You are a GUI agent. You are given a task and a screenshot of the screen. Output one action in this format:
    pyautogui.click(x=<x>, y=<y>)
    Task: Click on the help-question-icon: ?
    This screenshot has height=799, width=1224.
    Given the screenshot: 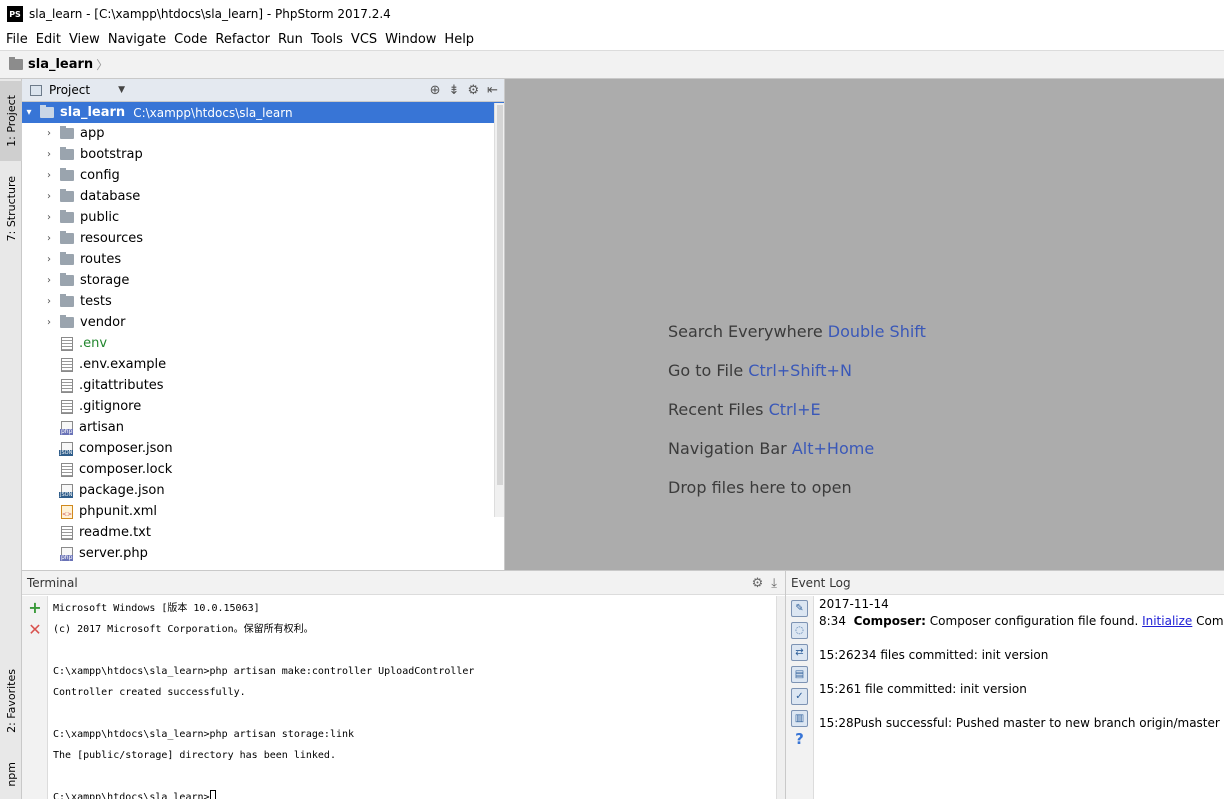 What is the action you would take?
    pyautogui.click(x=799, y=740)
    